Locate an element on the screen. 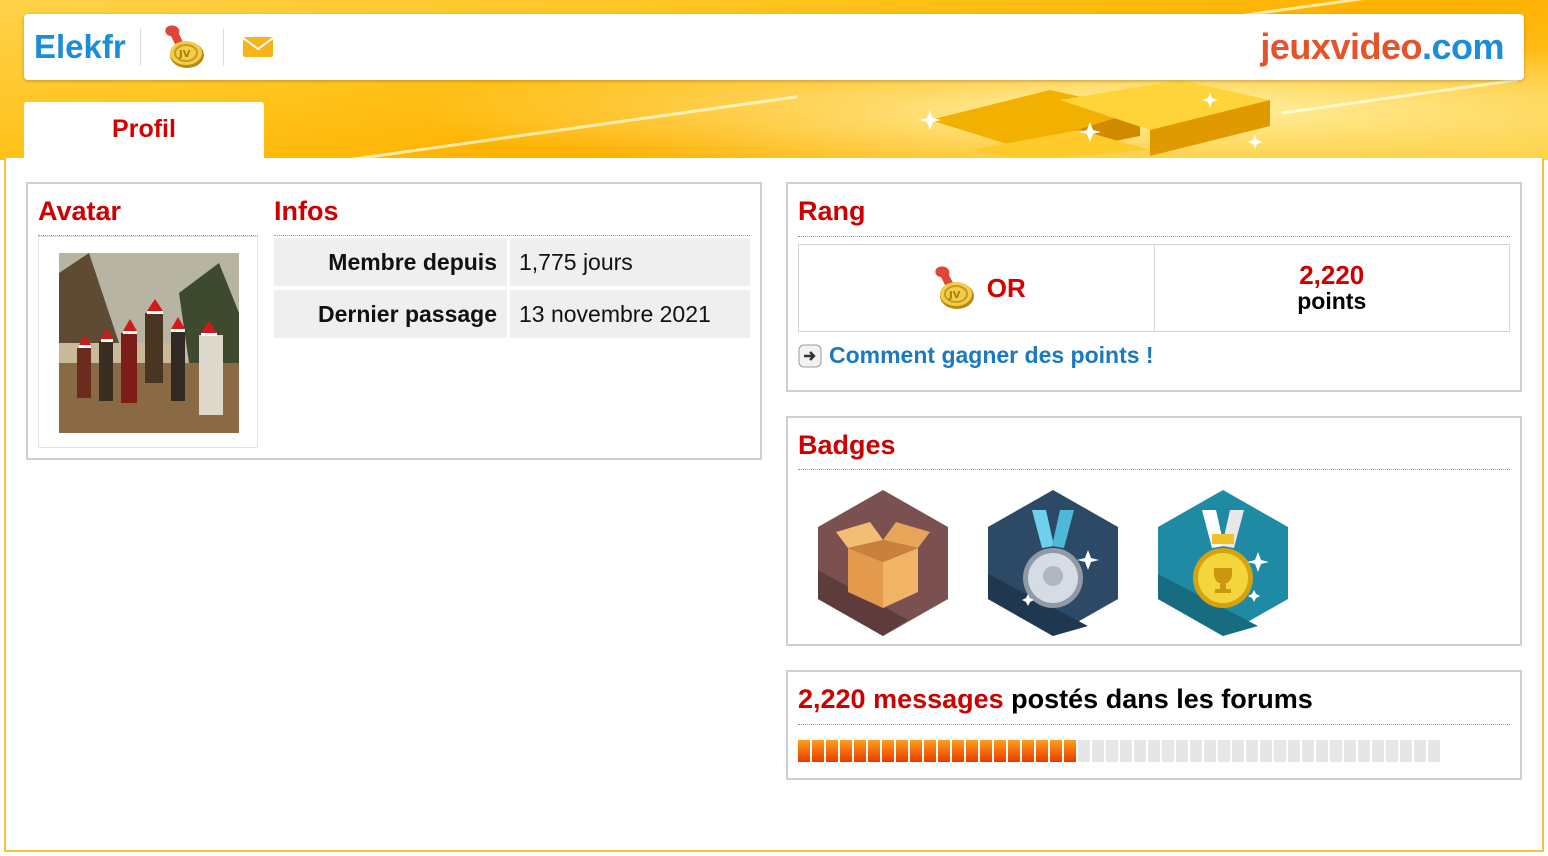 This screenshot has height=856, width=1548. gold-trophy-medal-badge-icon is located at coordinates (1223, 563).